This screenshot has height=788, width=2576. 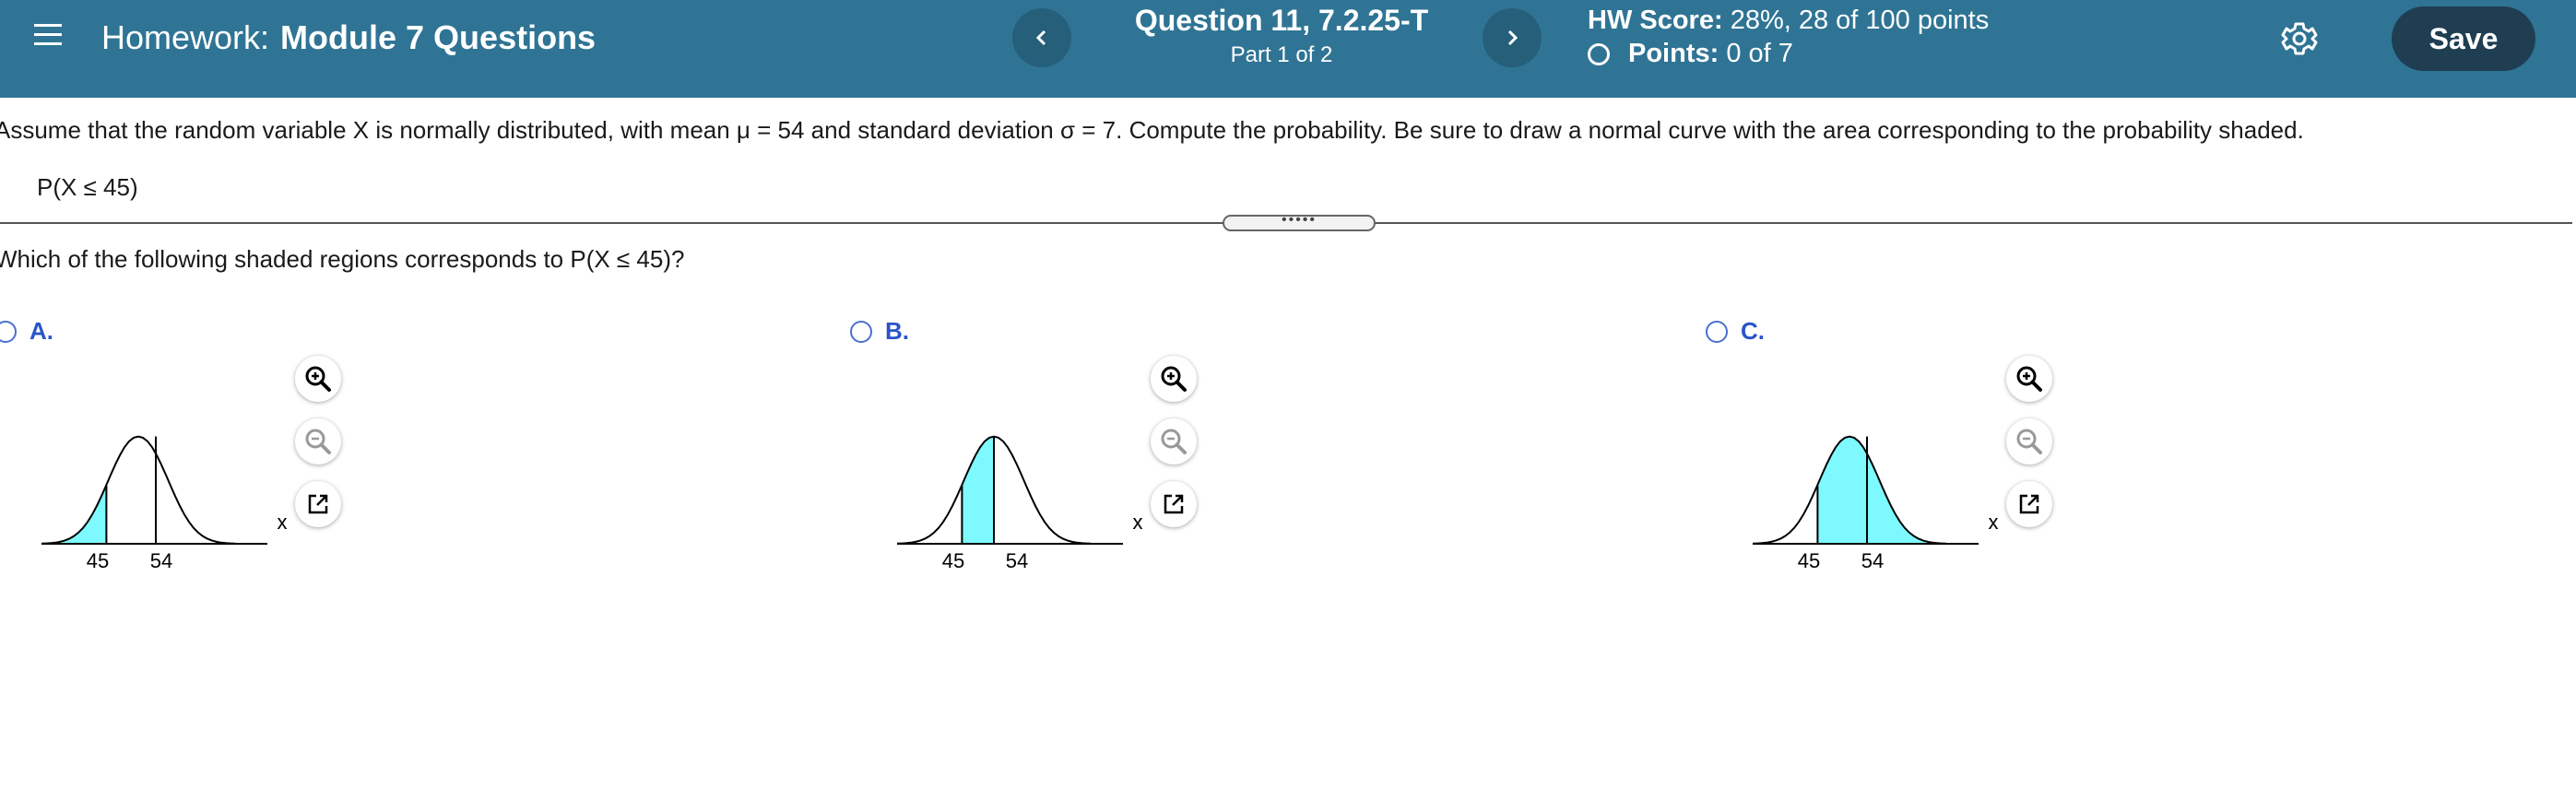 I want to click on points-label: Points:, so click(x=1673, y=53).